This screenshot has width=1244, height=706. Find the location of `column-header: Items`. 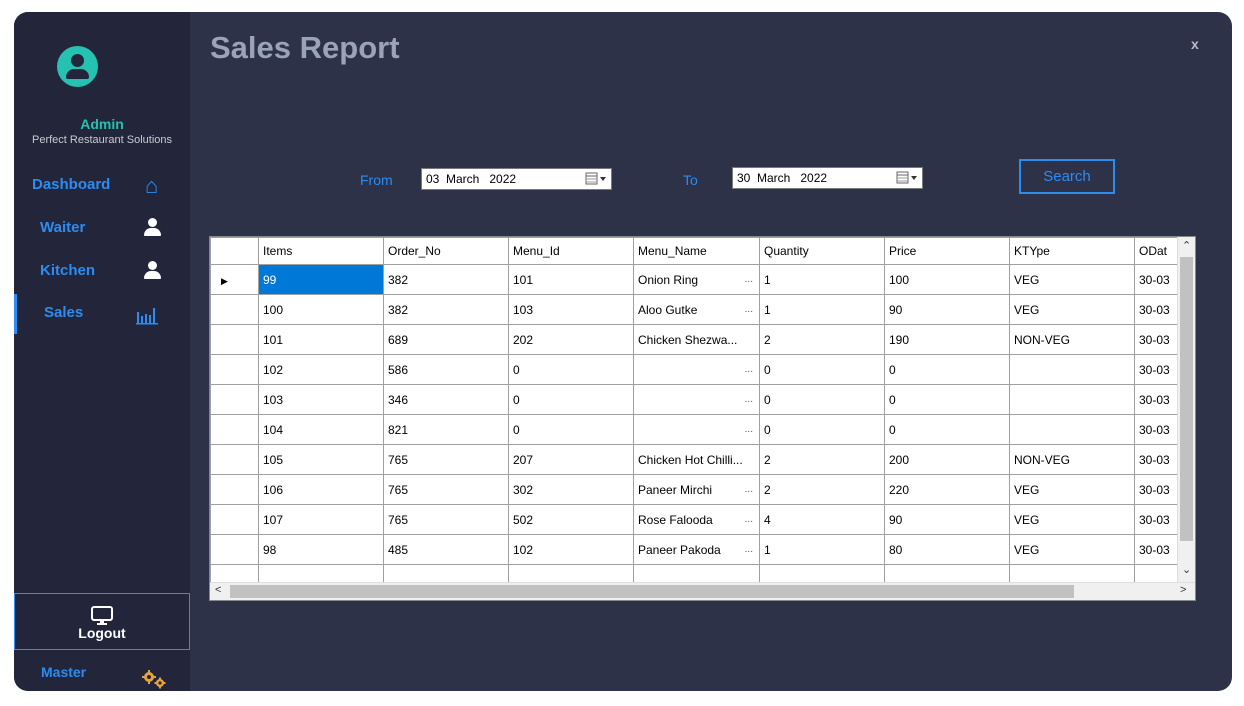

column-header: Items is located at coordinates (321, 251).